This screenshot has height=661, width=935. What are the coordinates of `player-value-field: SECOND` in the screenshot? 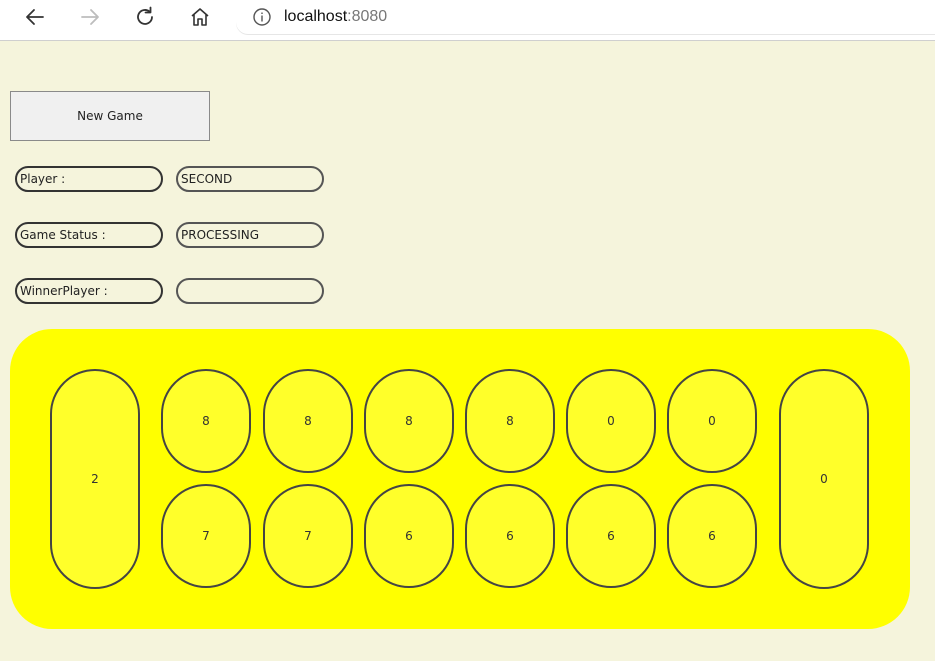 It's located at (250, 179).